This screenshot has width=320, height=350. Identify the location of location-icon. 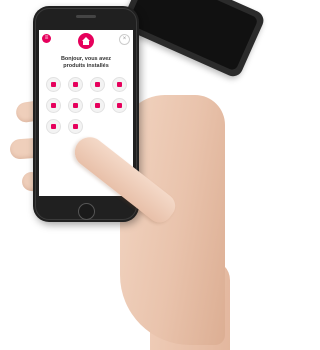
(53, 126).